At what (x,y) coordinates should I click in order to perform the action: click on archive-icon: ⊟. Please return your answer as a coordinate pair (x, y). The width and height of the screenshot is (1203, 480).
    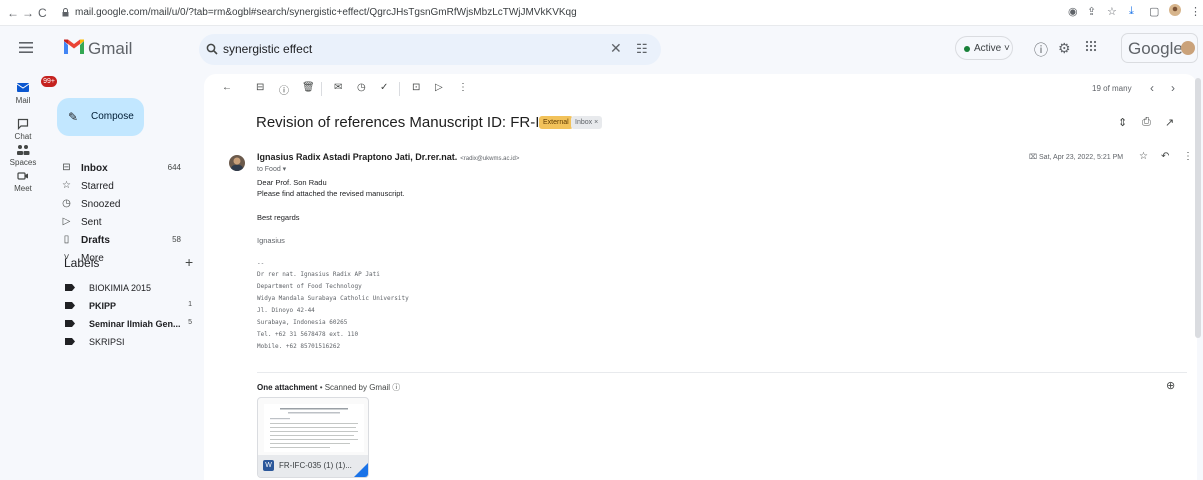
    Looking at the image, I should click on (260, 87).